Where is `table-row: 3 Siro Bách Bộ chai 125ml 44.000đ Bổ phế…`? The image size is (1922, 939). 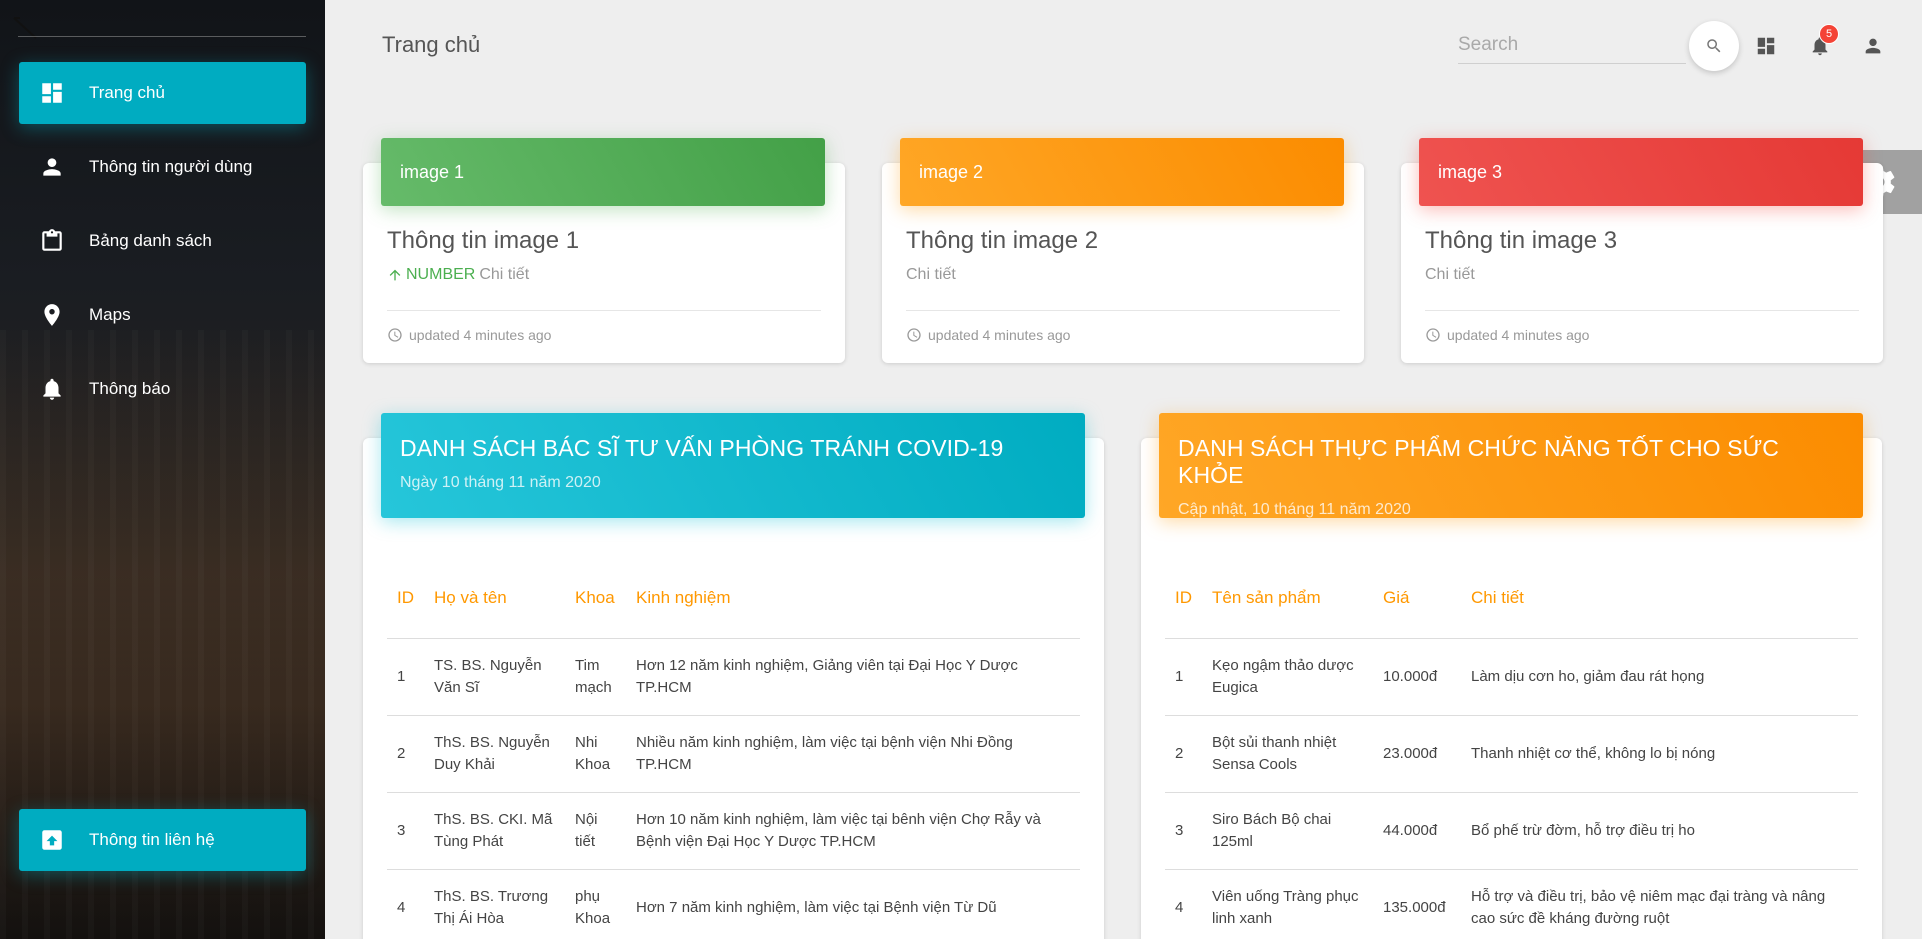 table-row: 3 Siro Bách Bộ chai 125ml 44.000đ Bổ phế… is located at coordinates (1511, 831).